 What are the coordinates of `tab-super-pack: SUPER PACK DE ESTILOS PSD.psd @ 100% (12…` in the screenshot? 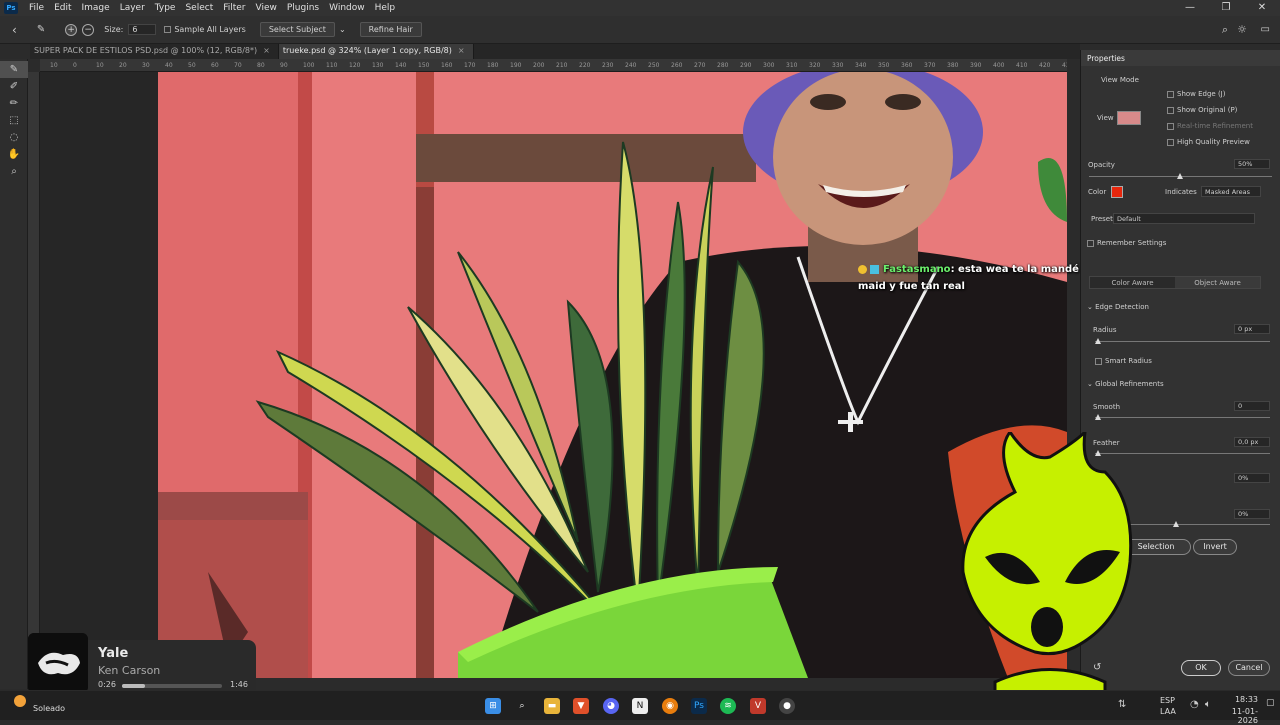 It's located at (154, 51).